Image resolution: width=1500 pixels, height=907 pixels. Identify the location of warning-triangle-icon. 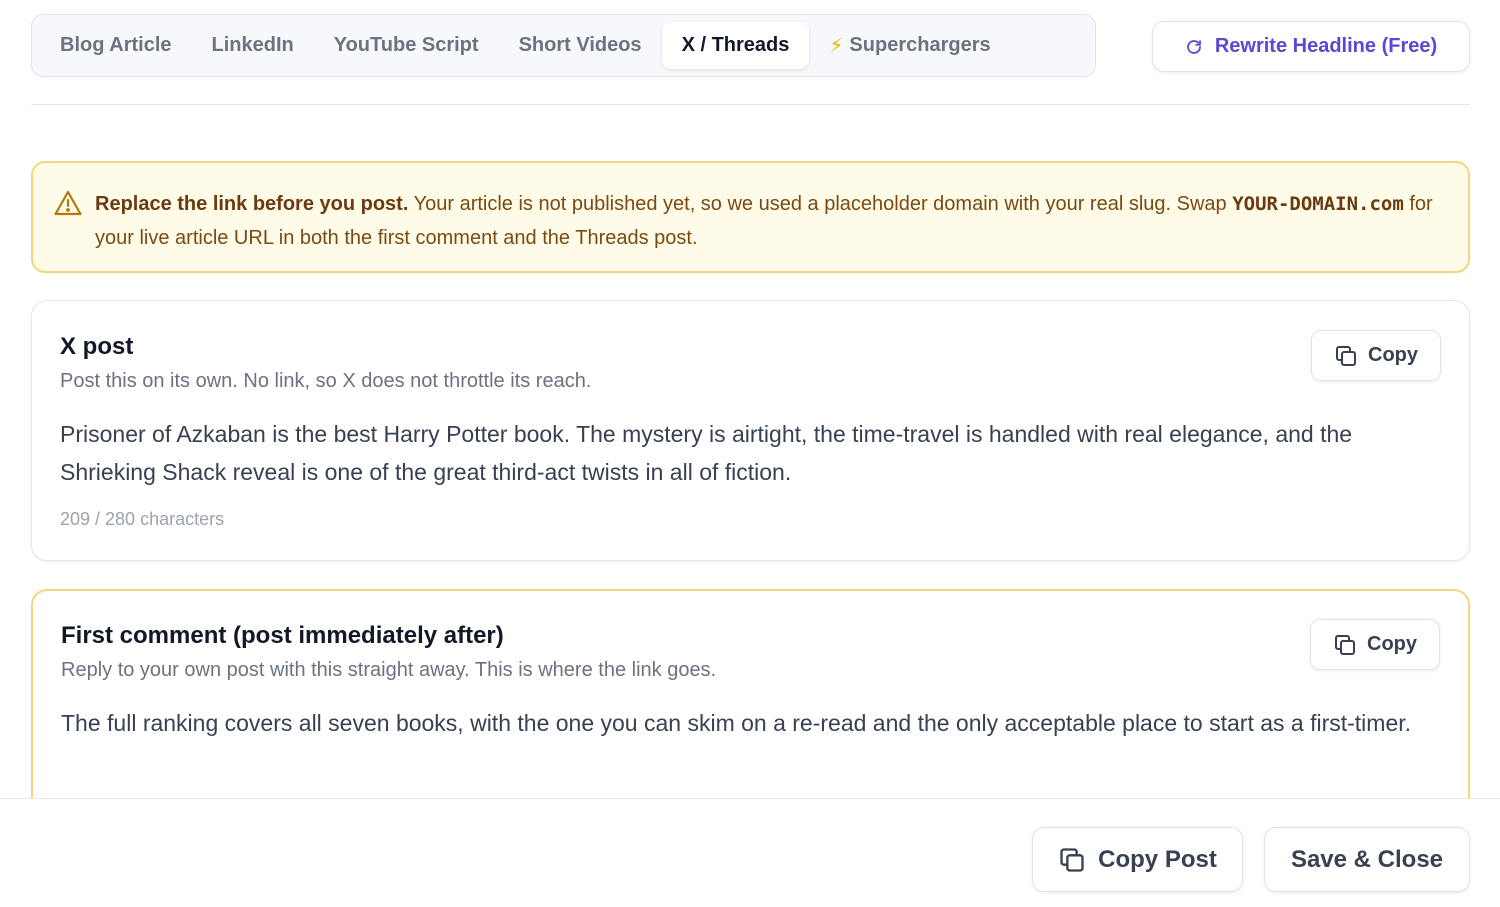
(68, 203).